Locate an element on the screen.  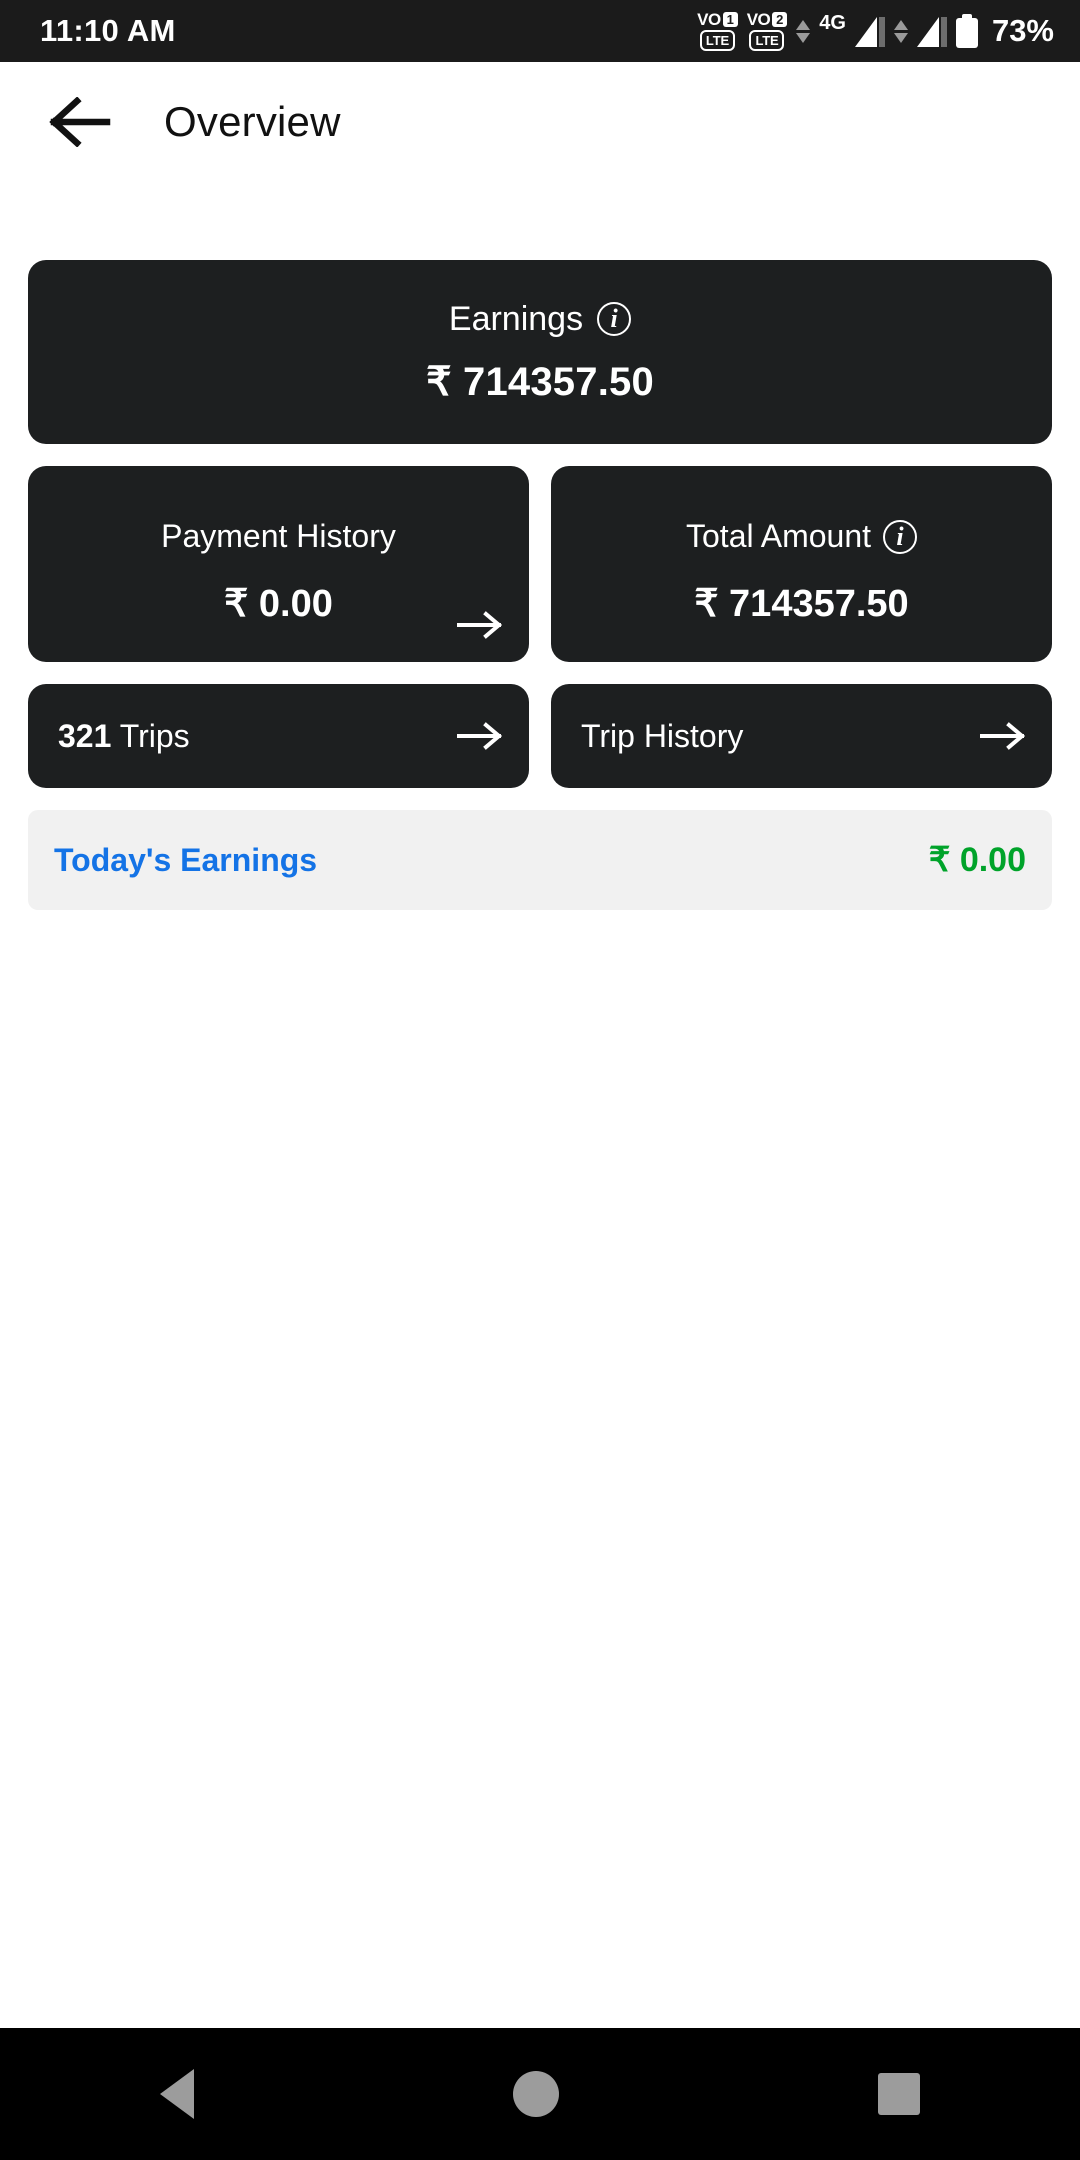
earnings-card-header: Earnings i is located at coordinates (540, 319).